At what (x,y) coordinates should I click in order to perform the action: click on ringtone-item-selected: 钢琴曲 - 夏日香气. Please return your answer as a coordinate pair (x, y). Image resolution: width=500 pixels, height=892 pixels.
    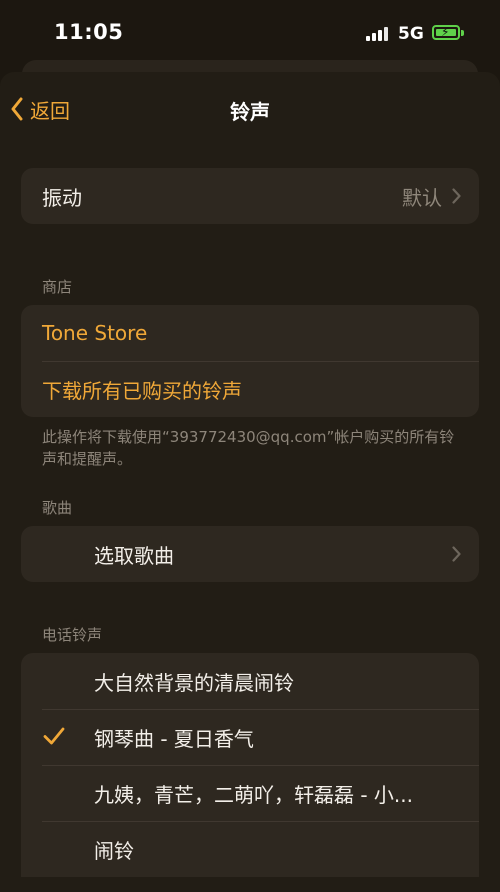
    Looking at the image, I should click on (250, 737).